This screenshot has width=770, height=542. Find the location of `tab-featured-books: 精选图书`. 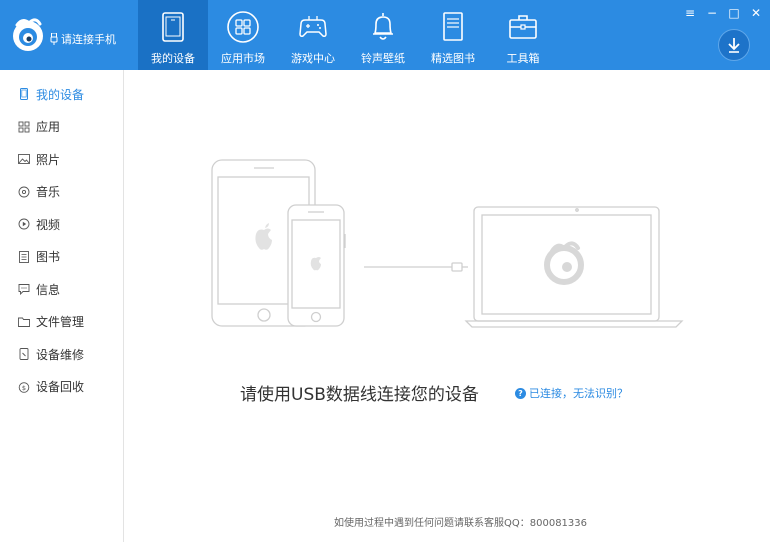

tab-featured-books: 精选图书 is located at coordinates (453, 35).